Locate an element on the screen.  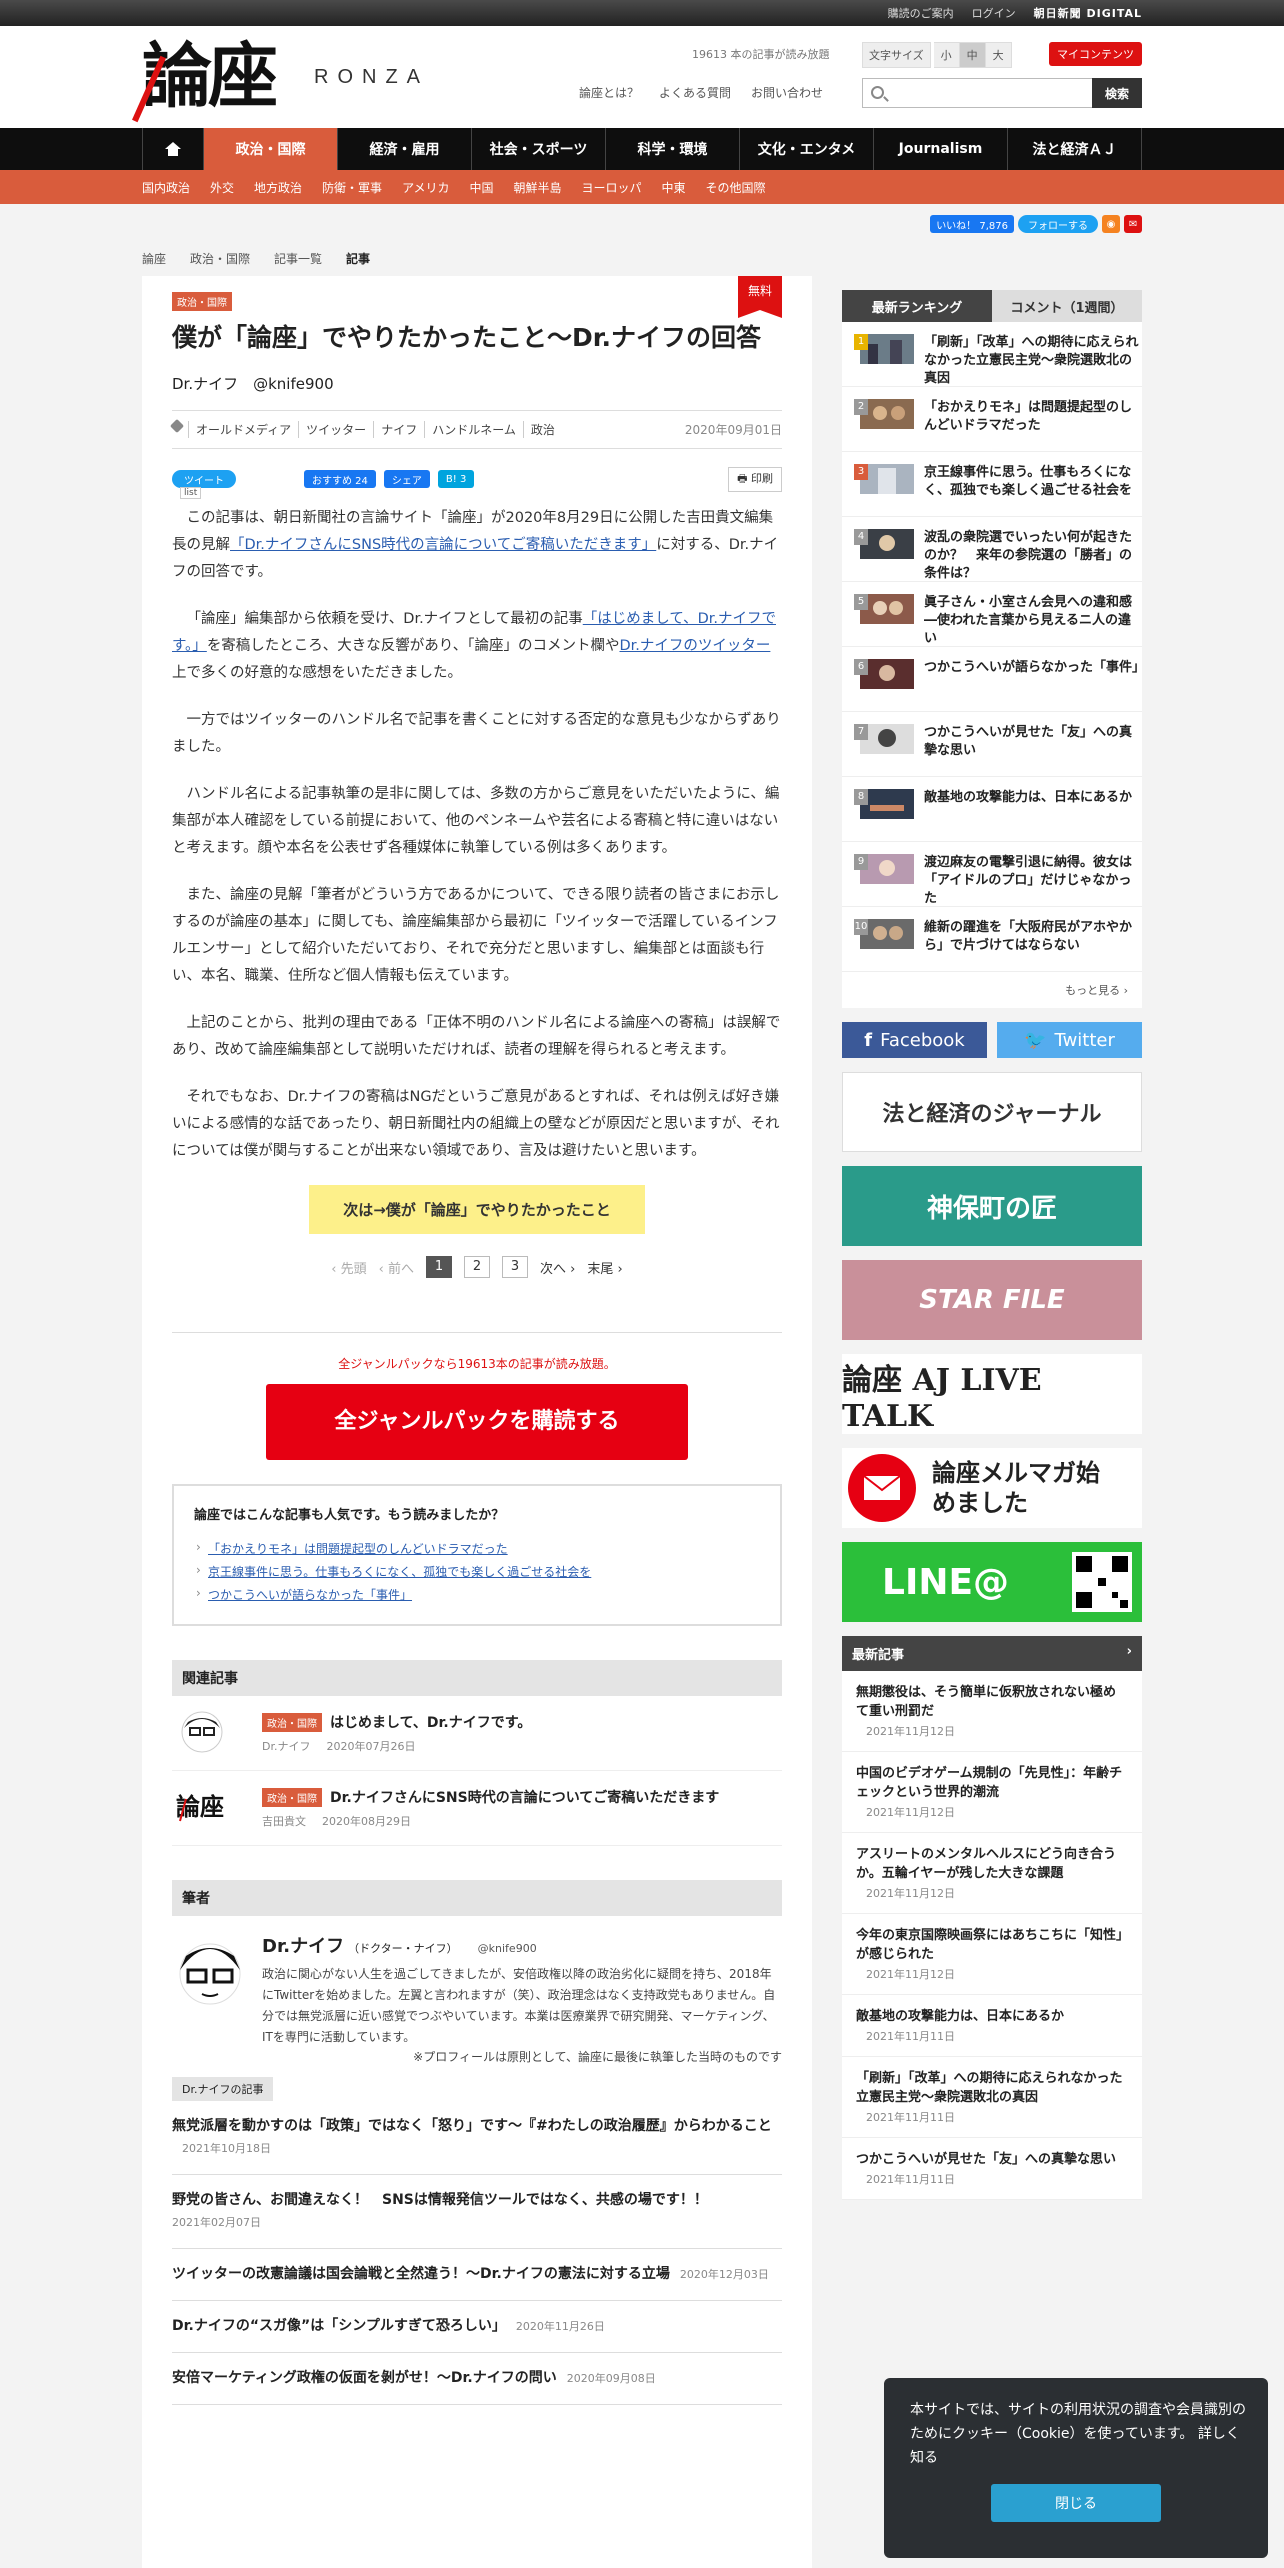
facebook-button: f Facebook is located at coordinates (914, 1040).